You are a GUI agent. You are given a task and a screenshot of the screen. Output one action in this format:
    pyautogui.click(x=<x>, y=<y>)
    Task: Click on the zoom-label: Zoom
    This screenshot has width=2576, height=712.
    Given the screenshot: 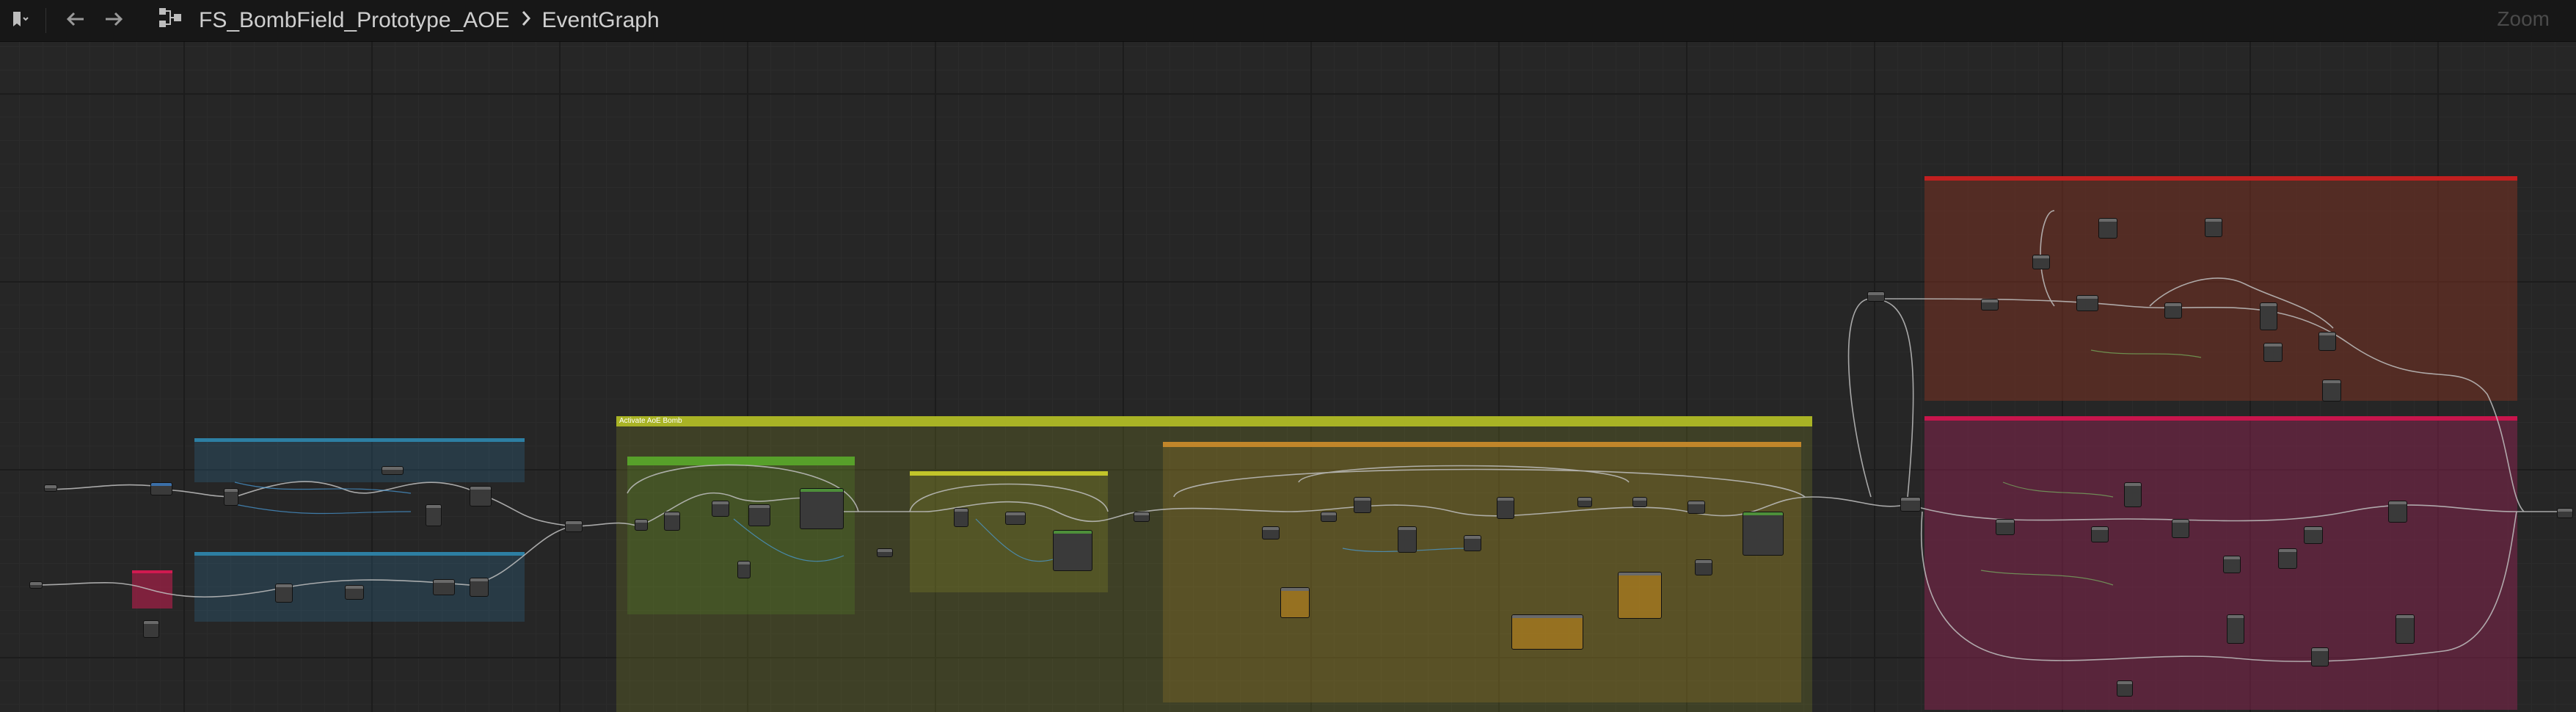 What is the action you would take?
    pyautogui.click(x=2523, y=18)
    